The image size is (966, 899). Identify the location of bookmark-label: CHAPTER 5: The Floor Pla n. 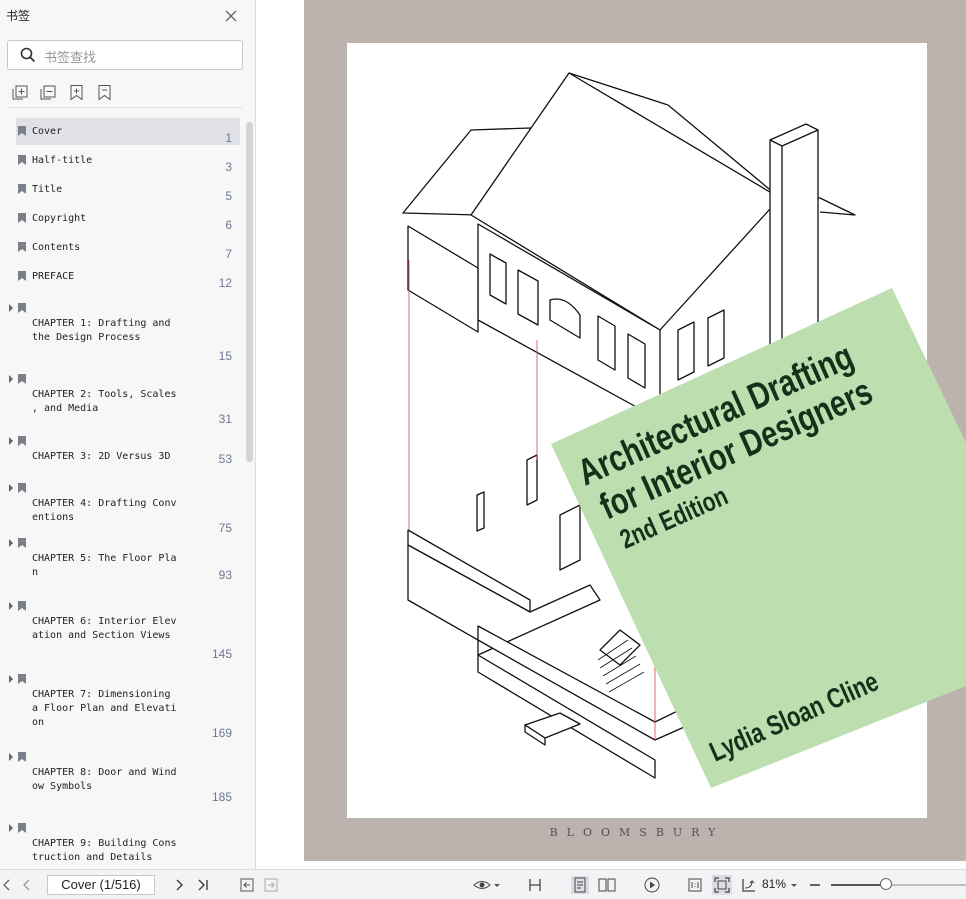
(104, 565).